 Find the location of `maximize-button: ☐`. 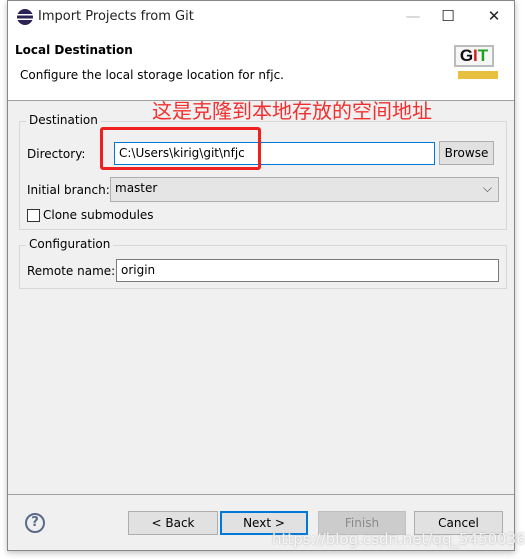

maximize-button: ☐ is located at coordinates (448, 16).